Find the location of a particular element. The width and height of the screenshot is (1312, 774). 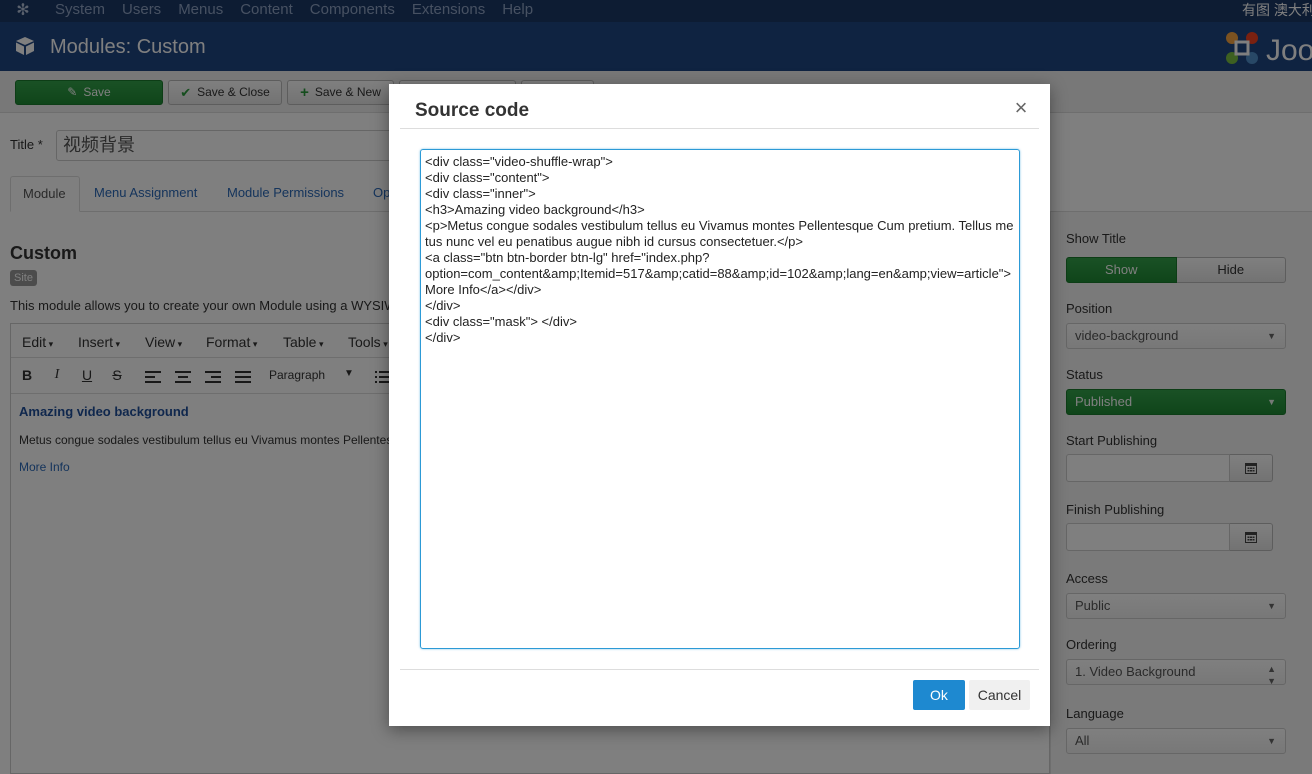

cancel-button: Cancel is located at coordinates (999, 695).